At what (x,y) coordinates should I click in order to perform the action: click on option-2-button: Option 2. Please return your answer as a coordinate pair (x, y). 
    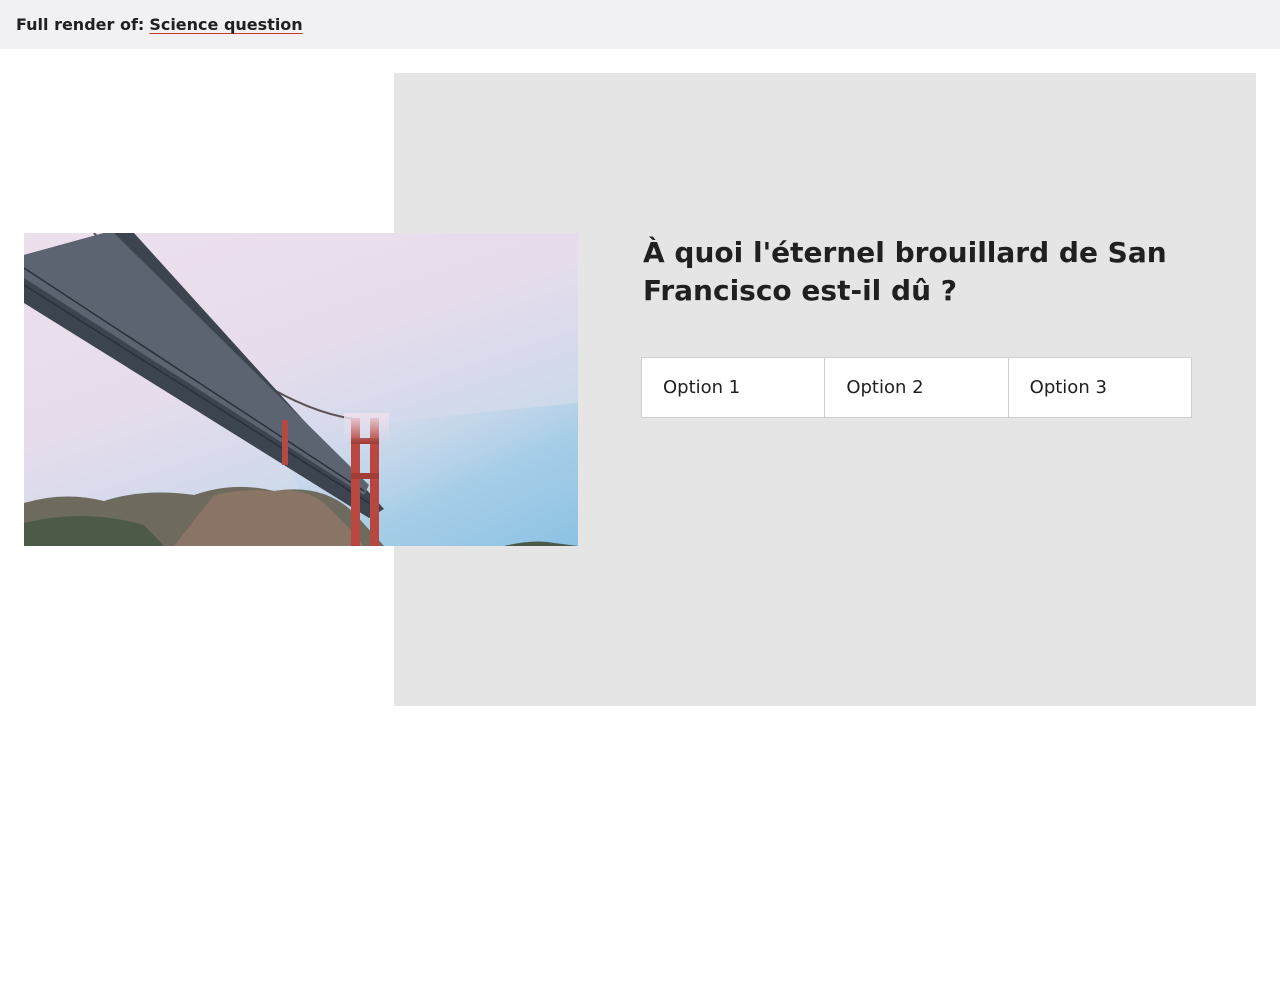
    Looking at the image, I should click on (917, 387).